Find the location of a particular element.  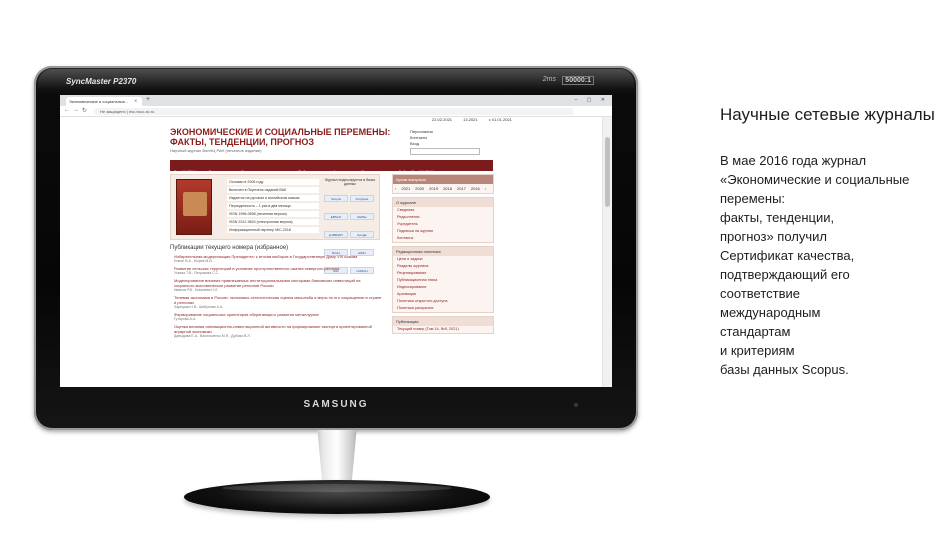

journal-title-1: Экономические и социальные перемены: is located at coordinates (280, 132).